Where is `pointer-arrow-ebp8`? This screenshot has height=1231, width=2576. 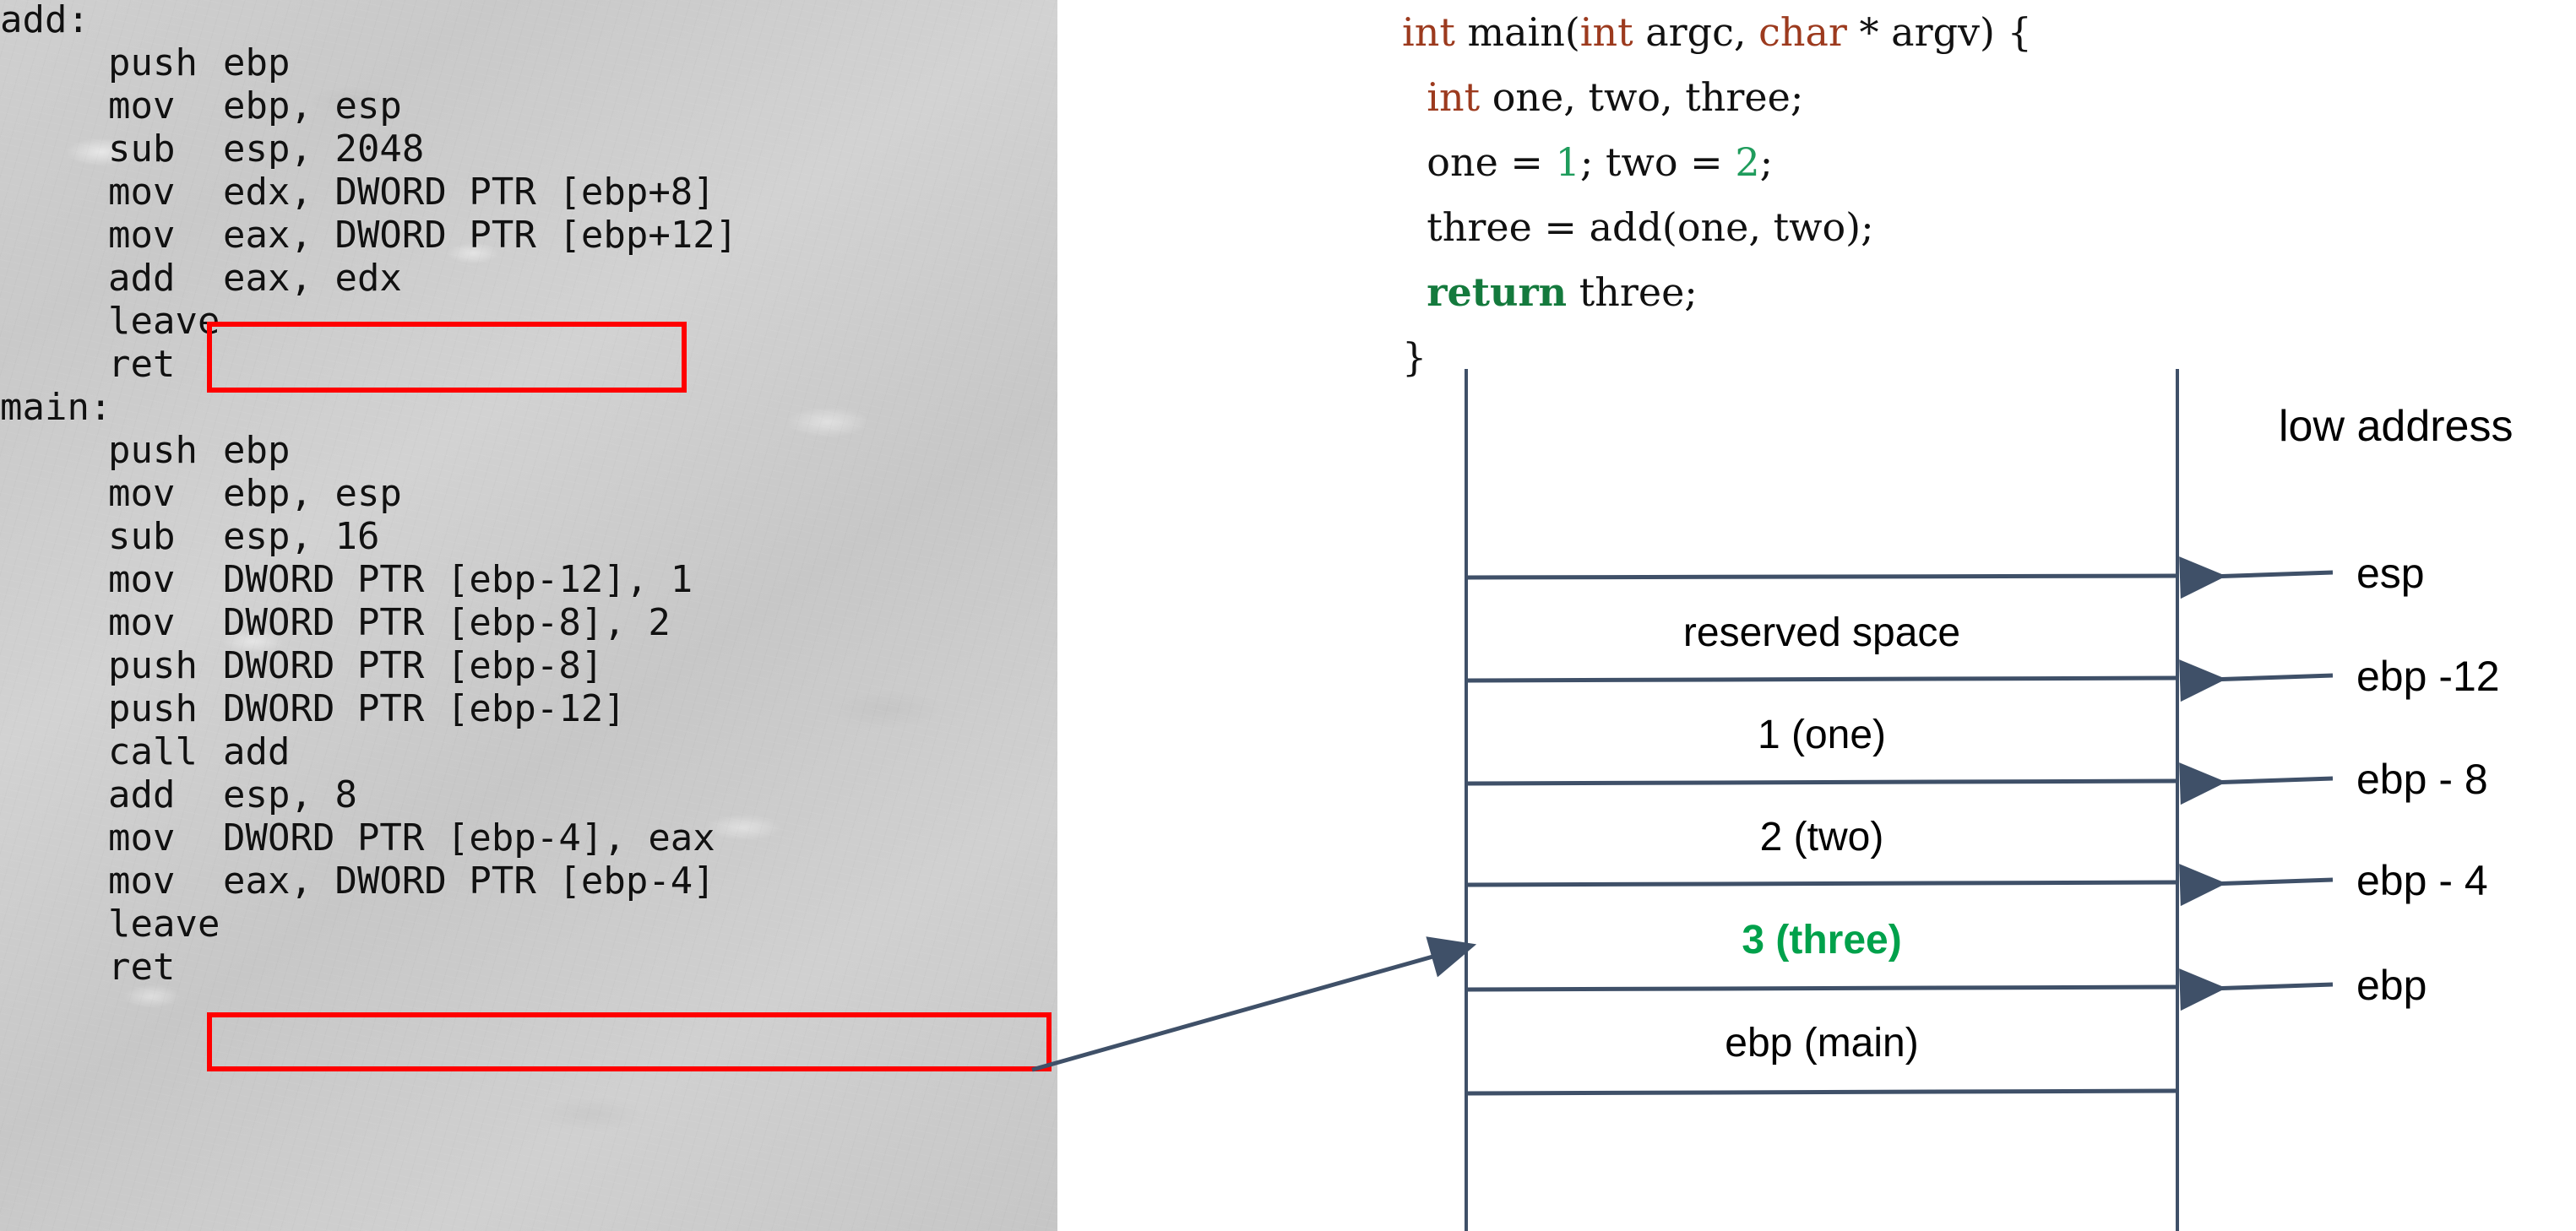 pointer-arrow-ebp8 is located at coordinates (2256, 784).